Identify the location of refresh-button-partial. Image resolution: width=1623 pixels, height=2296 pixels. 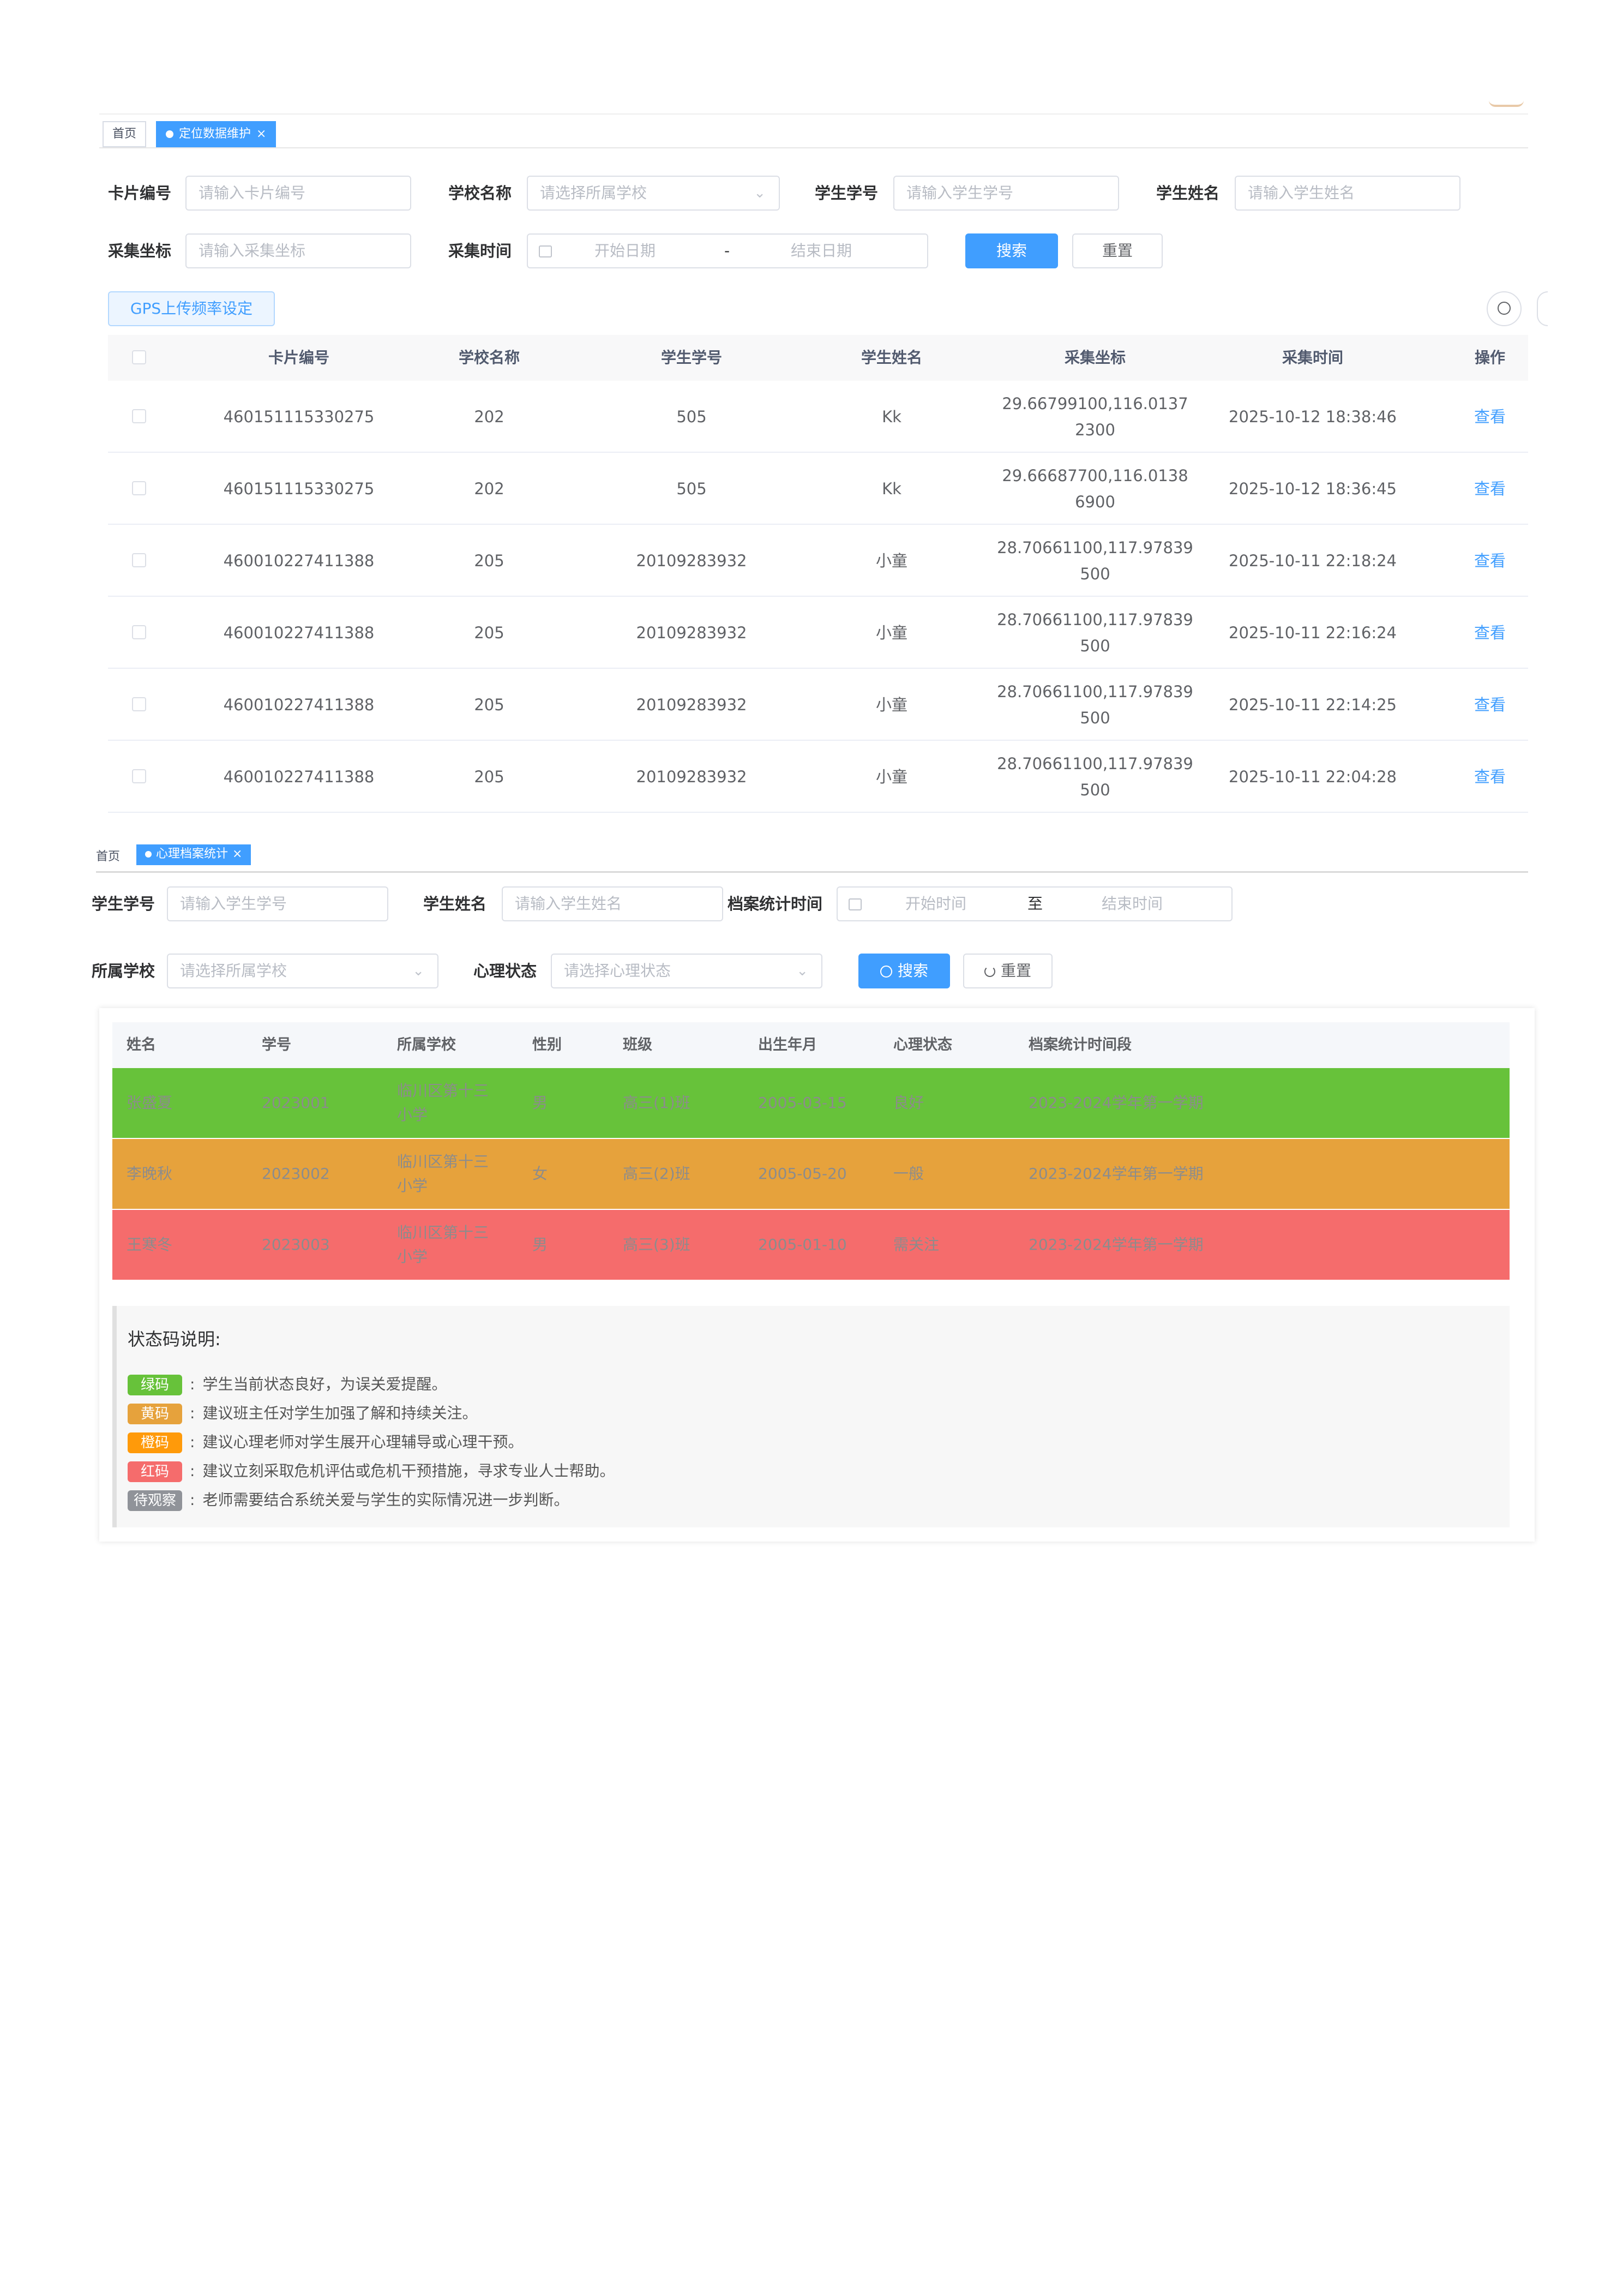
(1542, 308).